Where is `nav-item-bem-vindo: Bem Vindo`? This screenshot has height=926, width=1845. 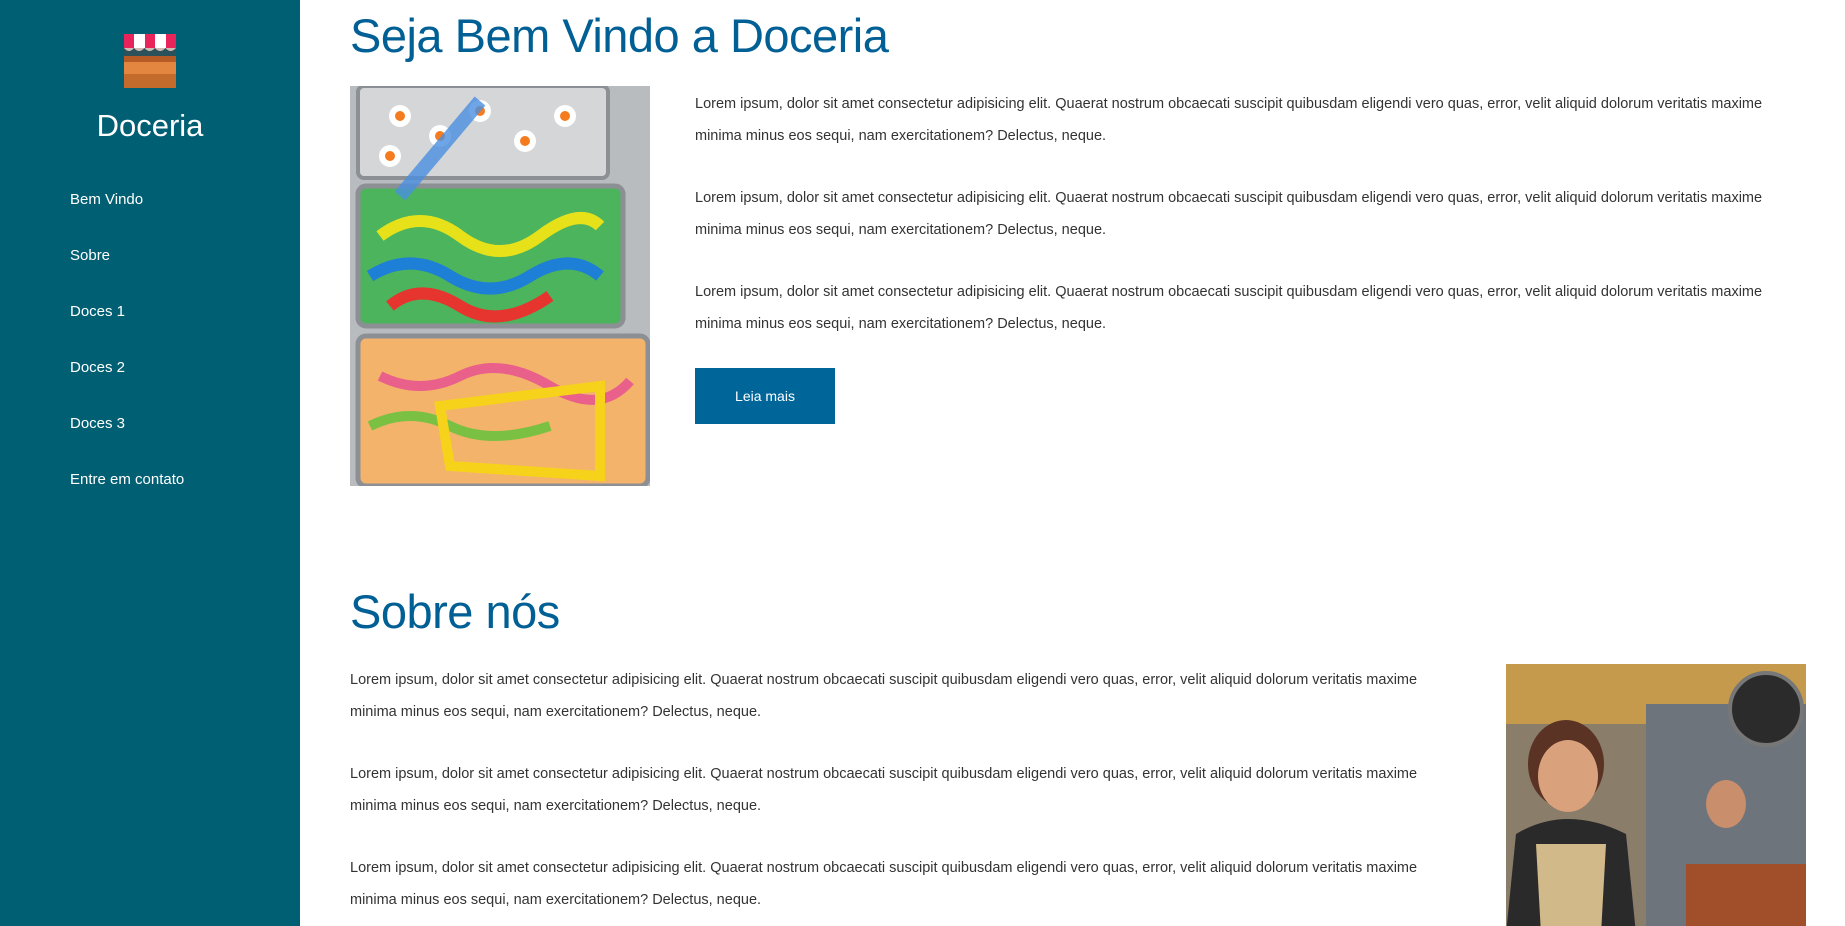
nav-item-bem-vindo: Bem Vindo is located at coordinates (106, 200).